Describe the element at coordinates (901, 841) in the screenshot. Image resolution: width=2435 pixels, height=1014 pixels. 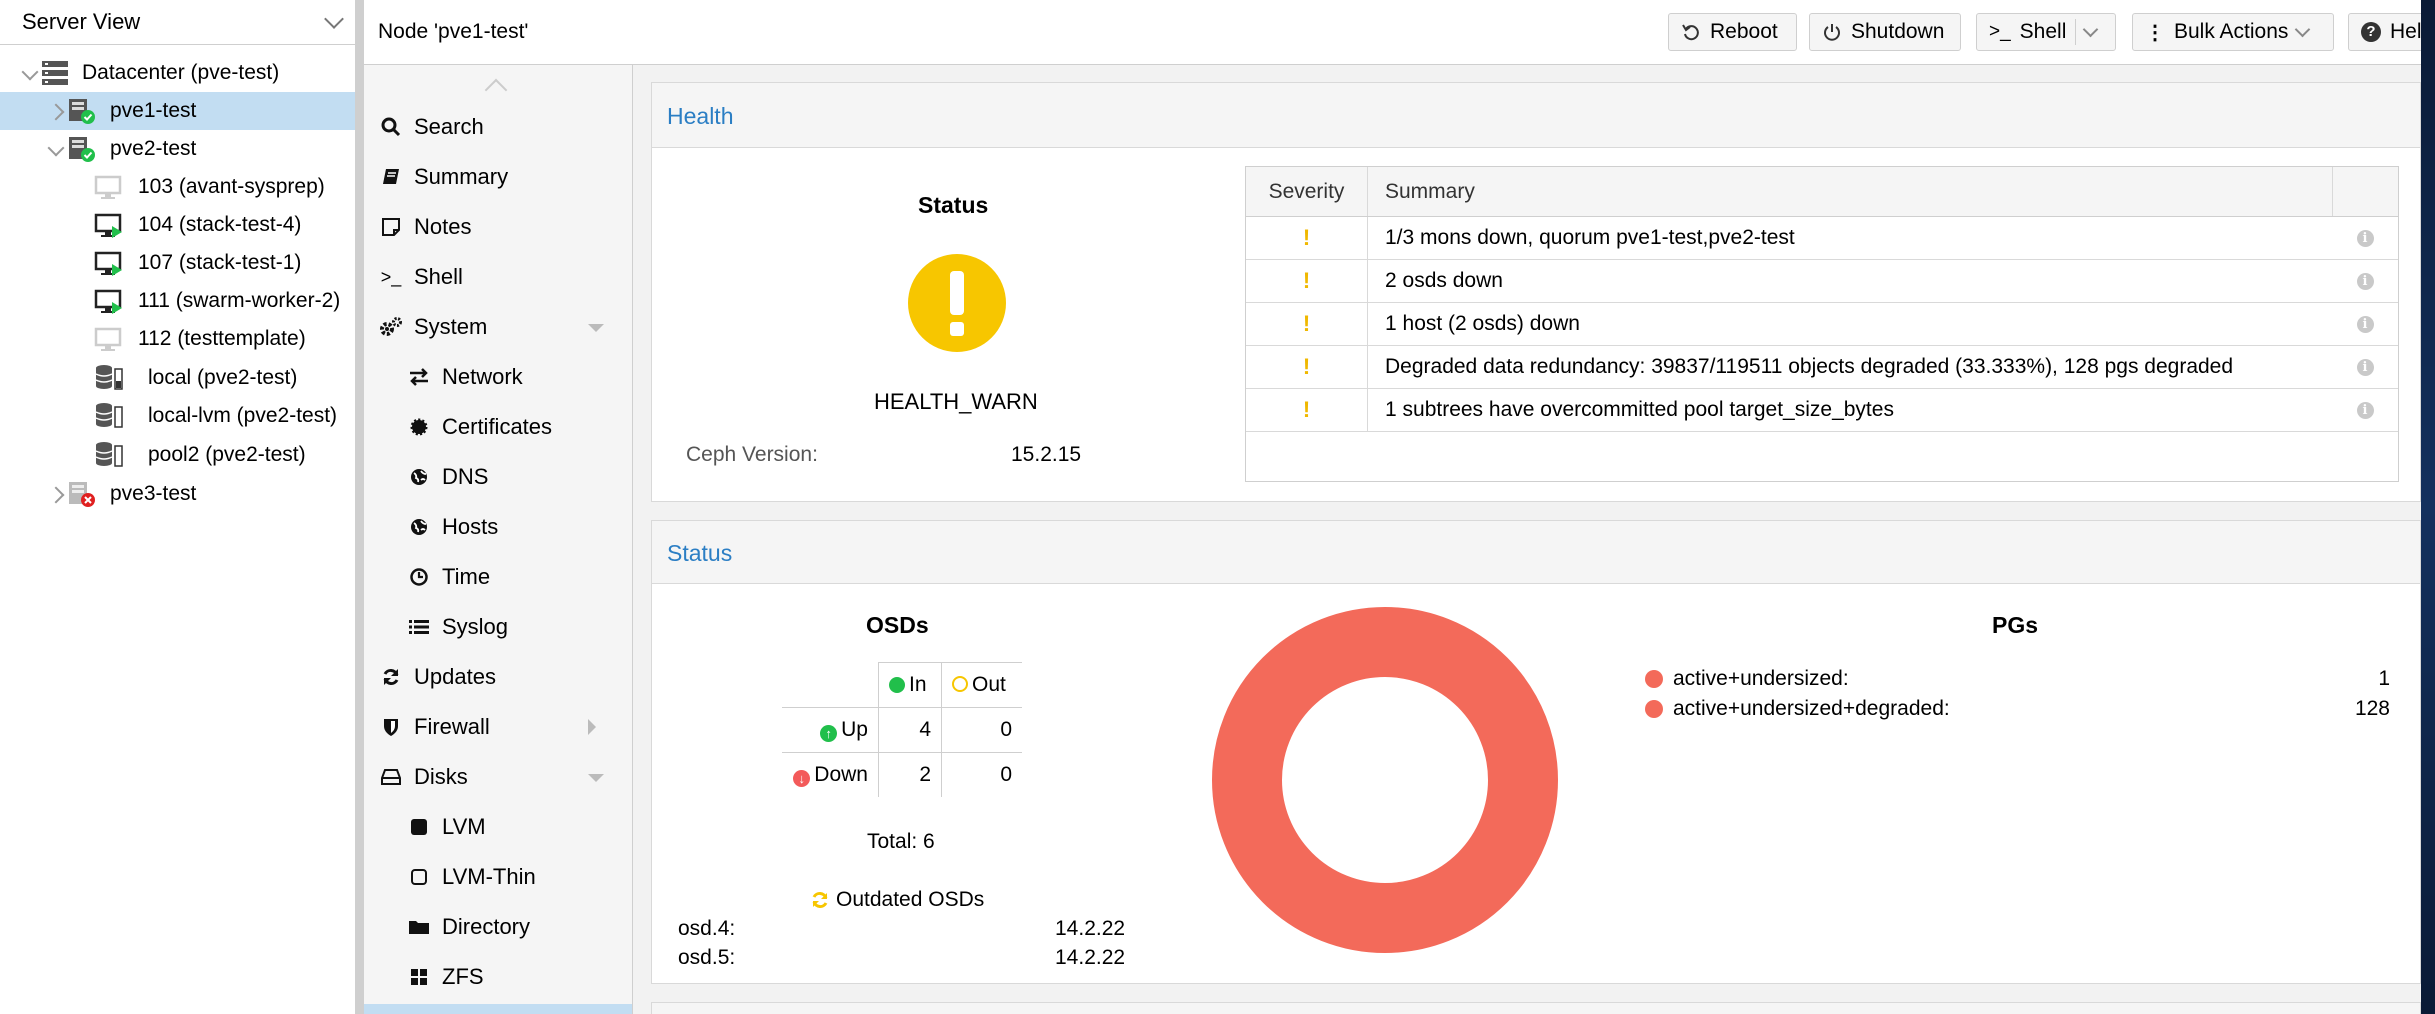
I see `osd-total: Total: 6` at that location.